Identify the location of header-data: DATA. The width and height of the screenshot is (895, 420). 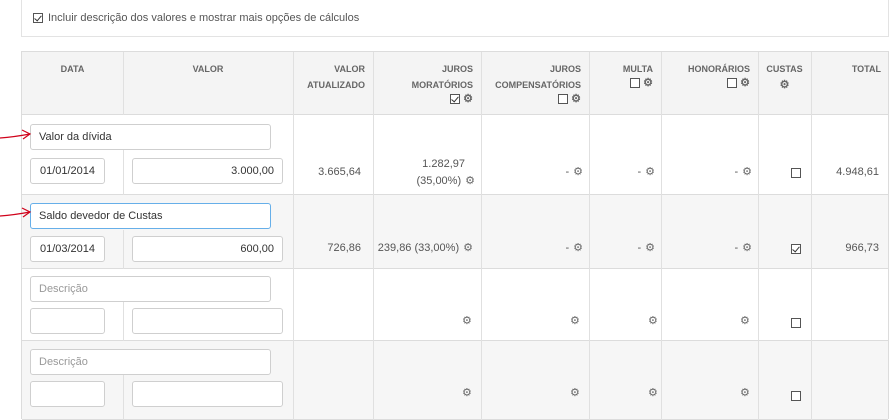
(72, 69).